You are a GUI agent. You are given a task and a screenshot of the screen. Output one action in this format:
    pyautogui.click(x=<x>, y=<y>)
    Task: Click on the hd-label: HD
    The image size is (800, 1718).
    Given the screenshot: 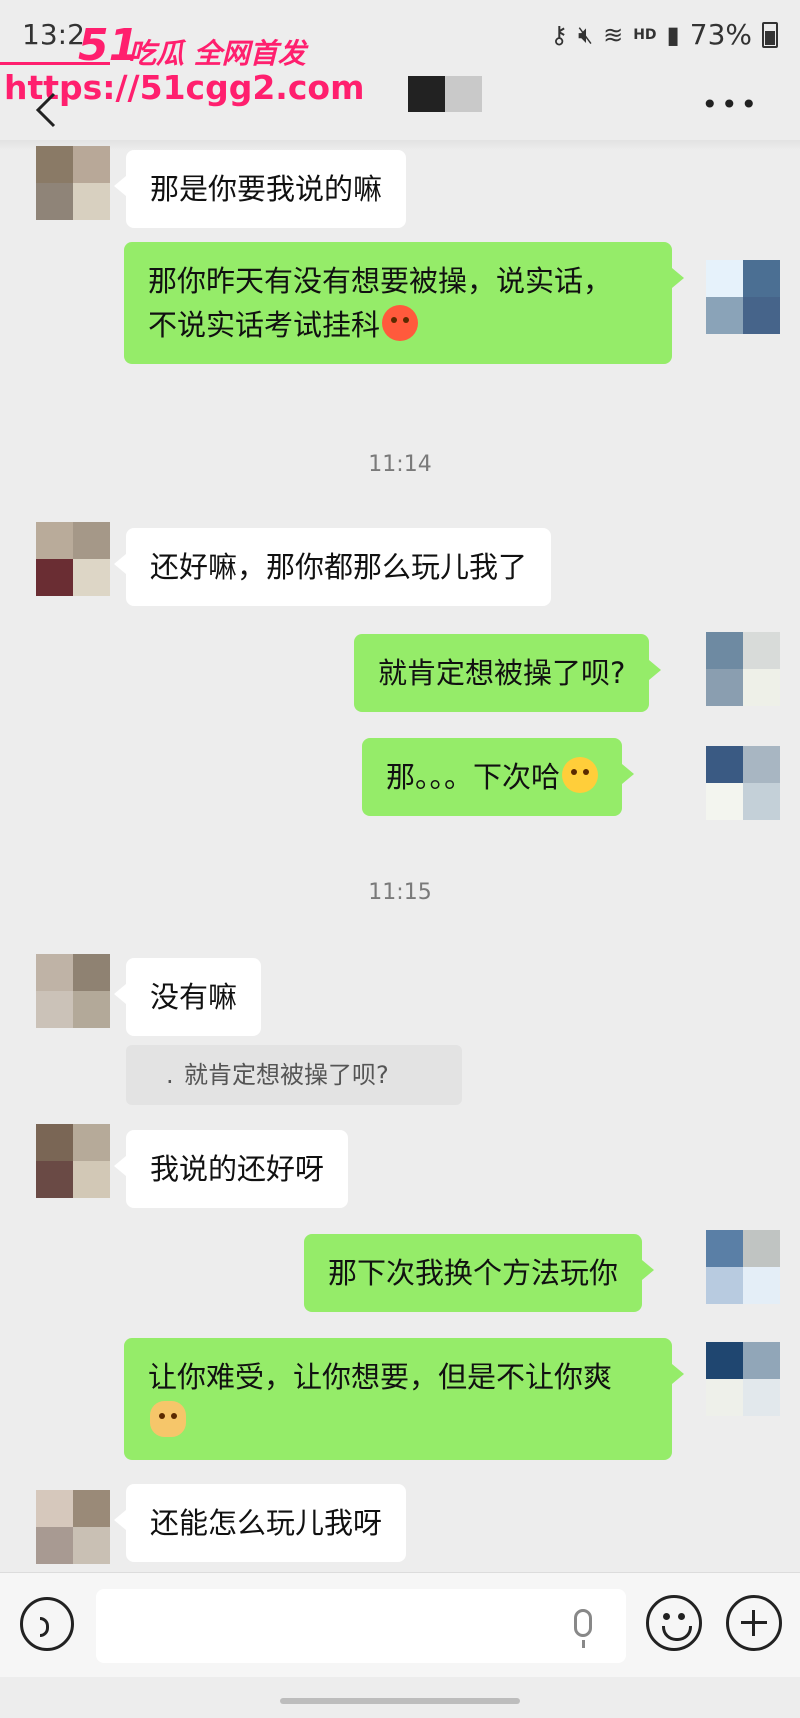 What is the action you would take?
    pyautogui.click(x=645, y=34)
    